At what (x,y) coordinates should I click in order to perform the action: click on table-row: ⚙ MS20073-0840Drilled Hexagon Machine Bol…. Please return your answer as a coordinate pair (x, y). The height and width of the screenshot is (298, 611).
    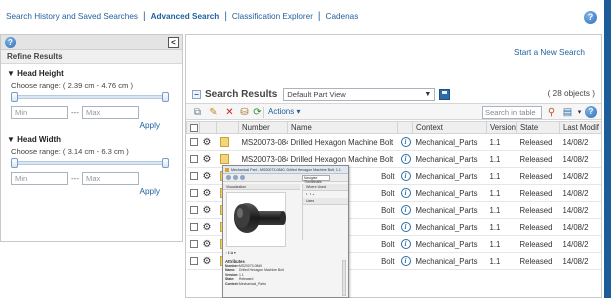
    Looking at the image, I should click on (393, 142).